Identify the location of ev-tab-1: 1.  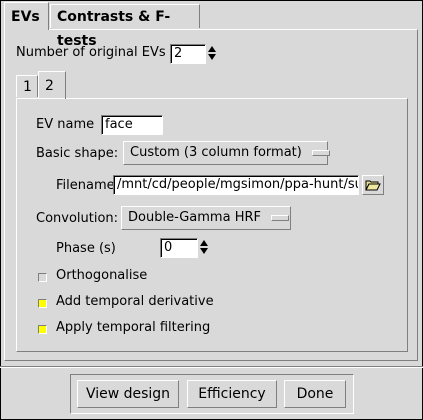
(27, 86).